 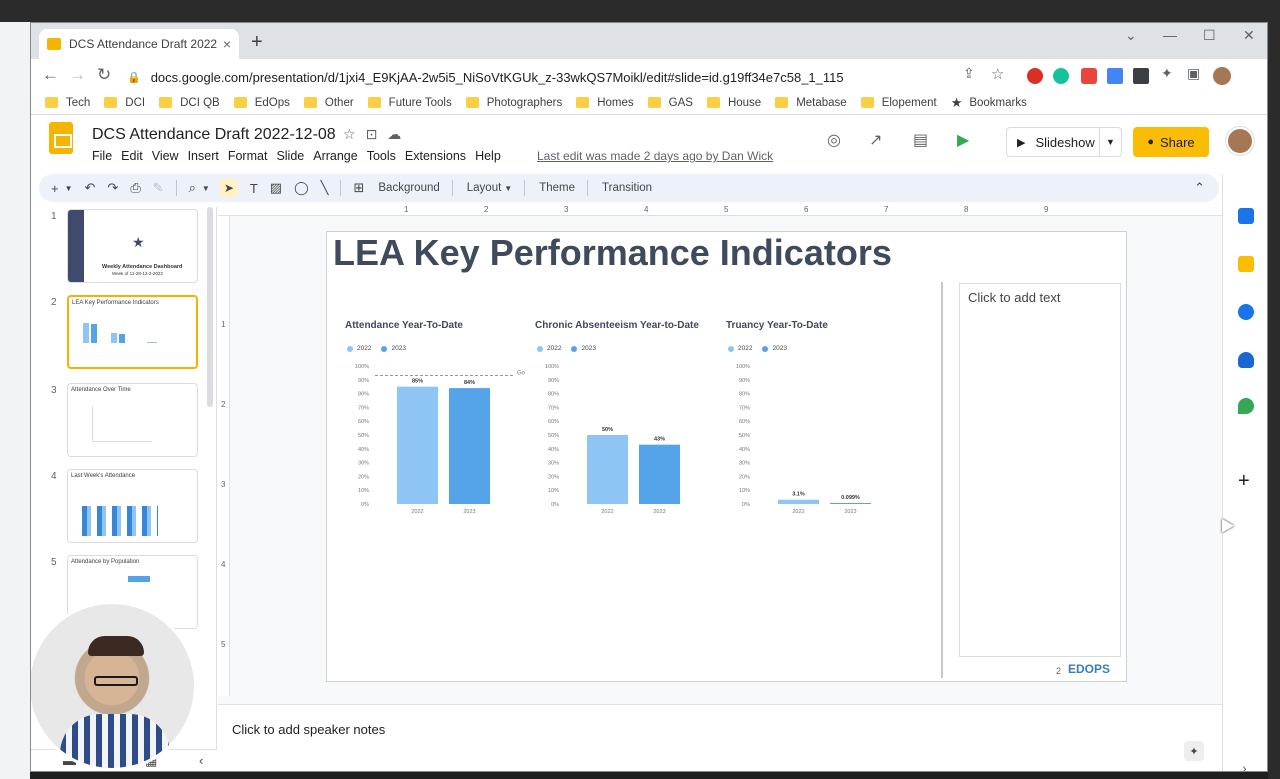 What do you see at coordinates (409, 103) in the screenshot?
I see `bookmark-future-tools: Future Tools` at bounding box center [409, 103].